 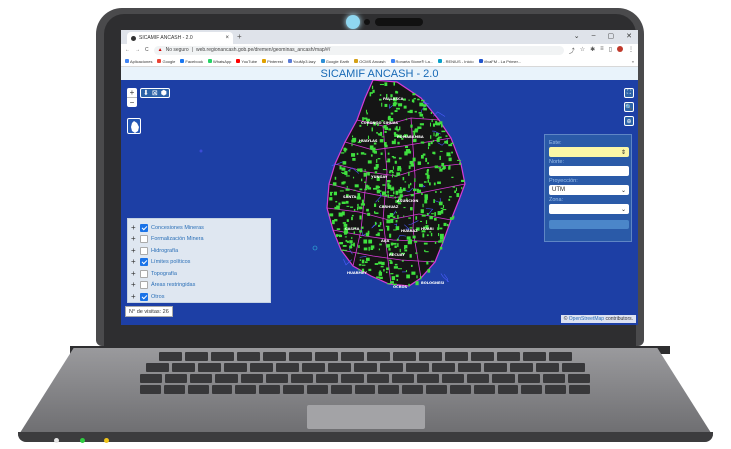 What do you see at coordinates (199, 263) in the screenshot?
I see `layer-row: + Límites políticos` at bounding box center [199, 263].